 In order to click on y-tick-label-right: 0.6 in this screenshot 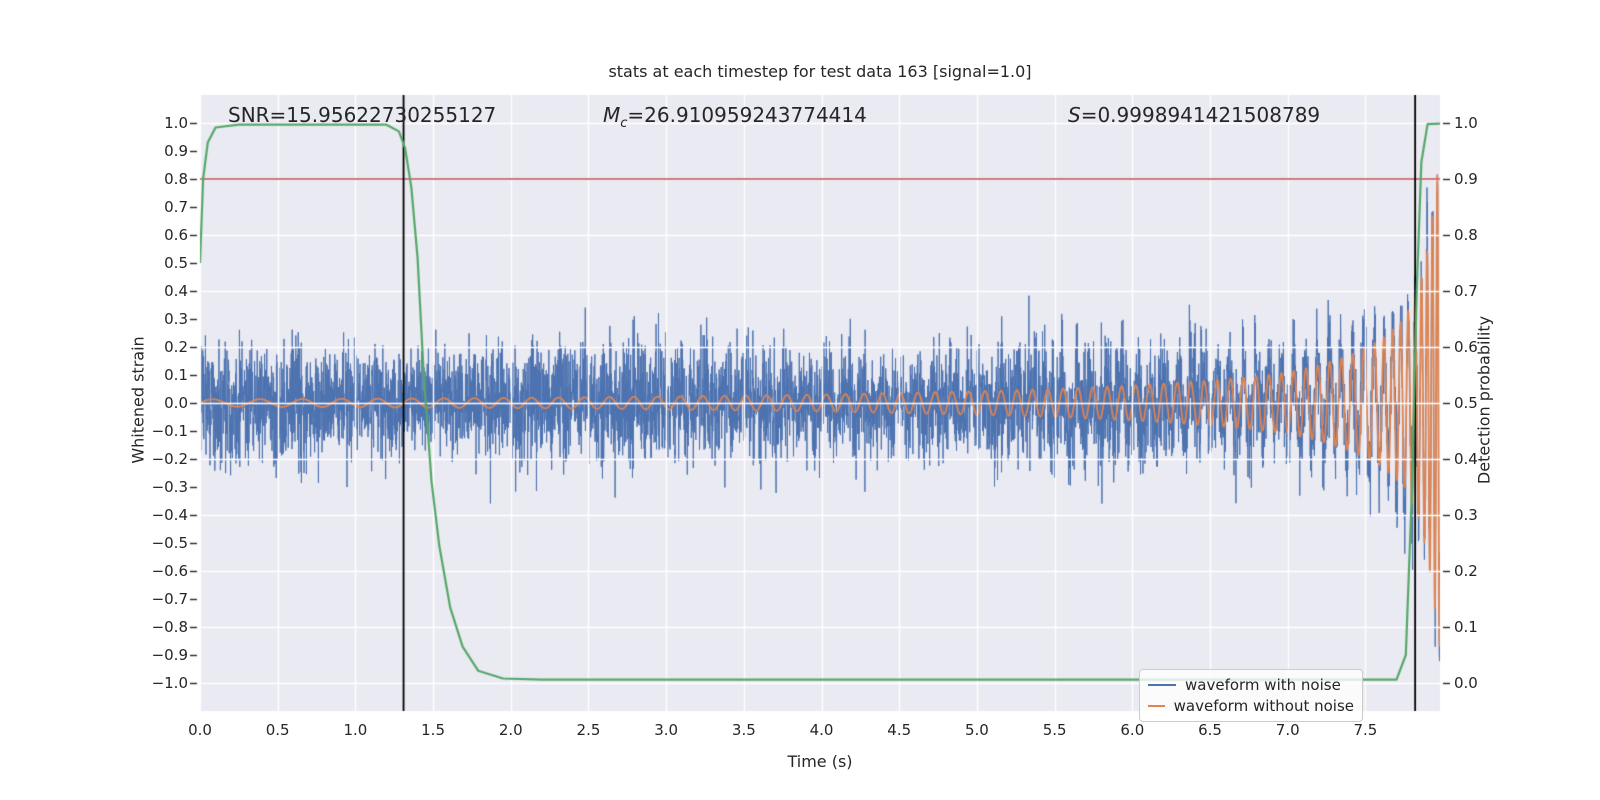, I will do `click(1466, 347)`.